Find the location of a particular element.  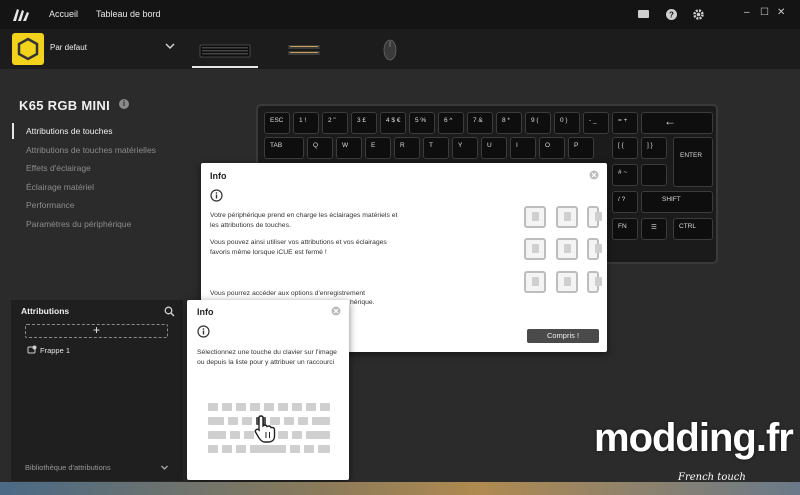

plus-icon: + is located at coordinates (96, 330).